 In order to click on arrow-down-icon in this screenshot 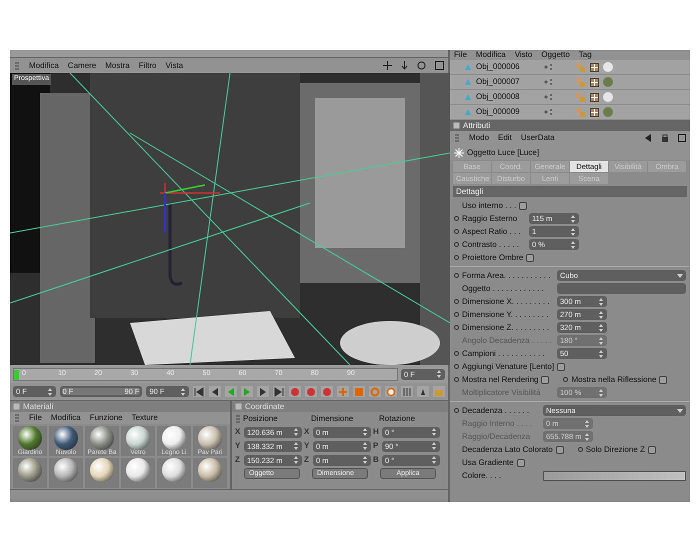, I will do `click(404, 65)`.